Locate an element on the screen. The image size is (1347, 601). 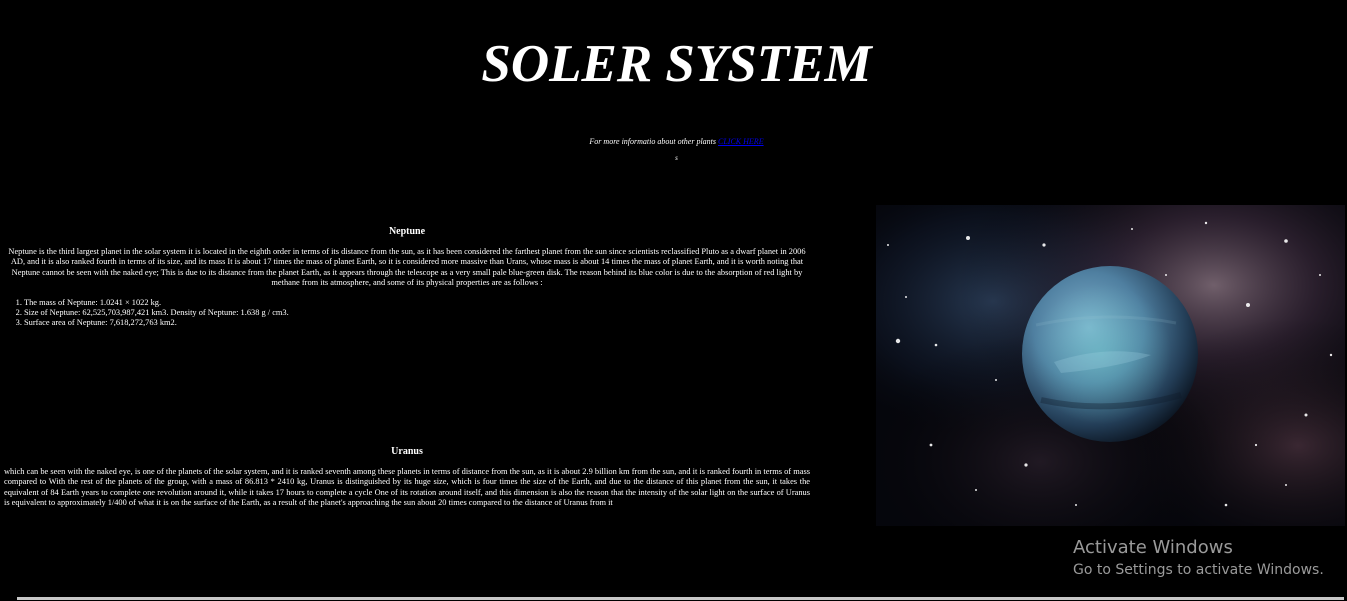
horizontal-scrollbar is located at coordinates (673, 598).